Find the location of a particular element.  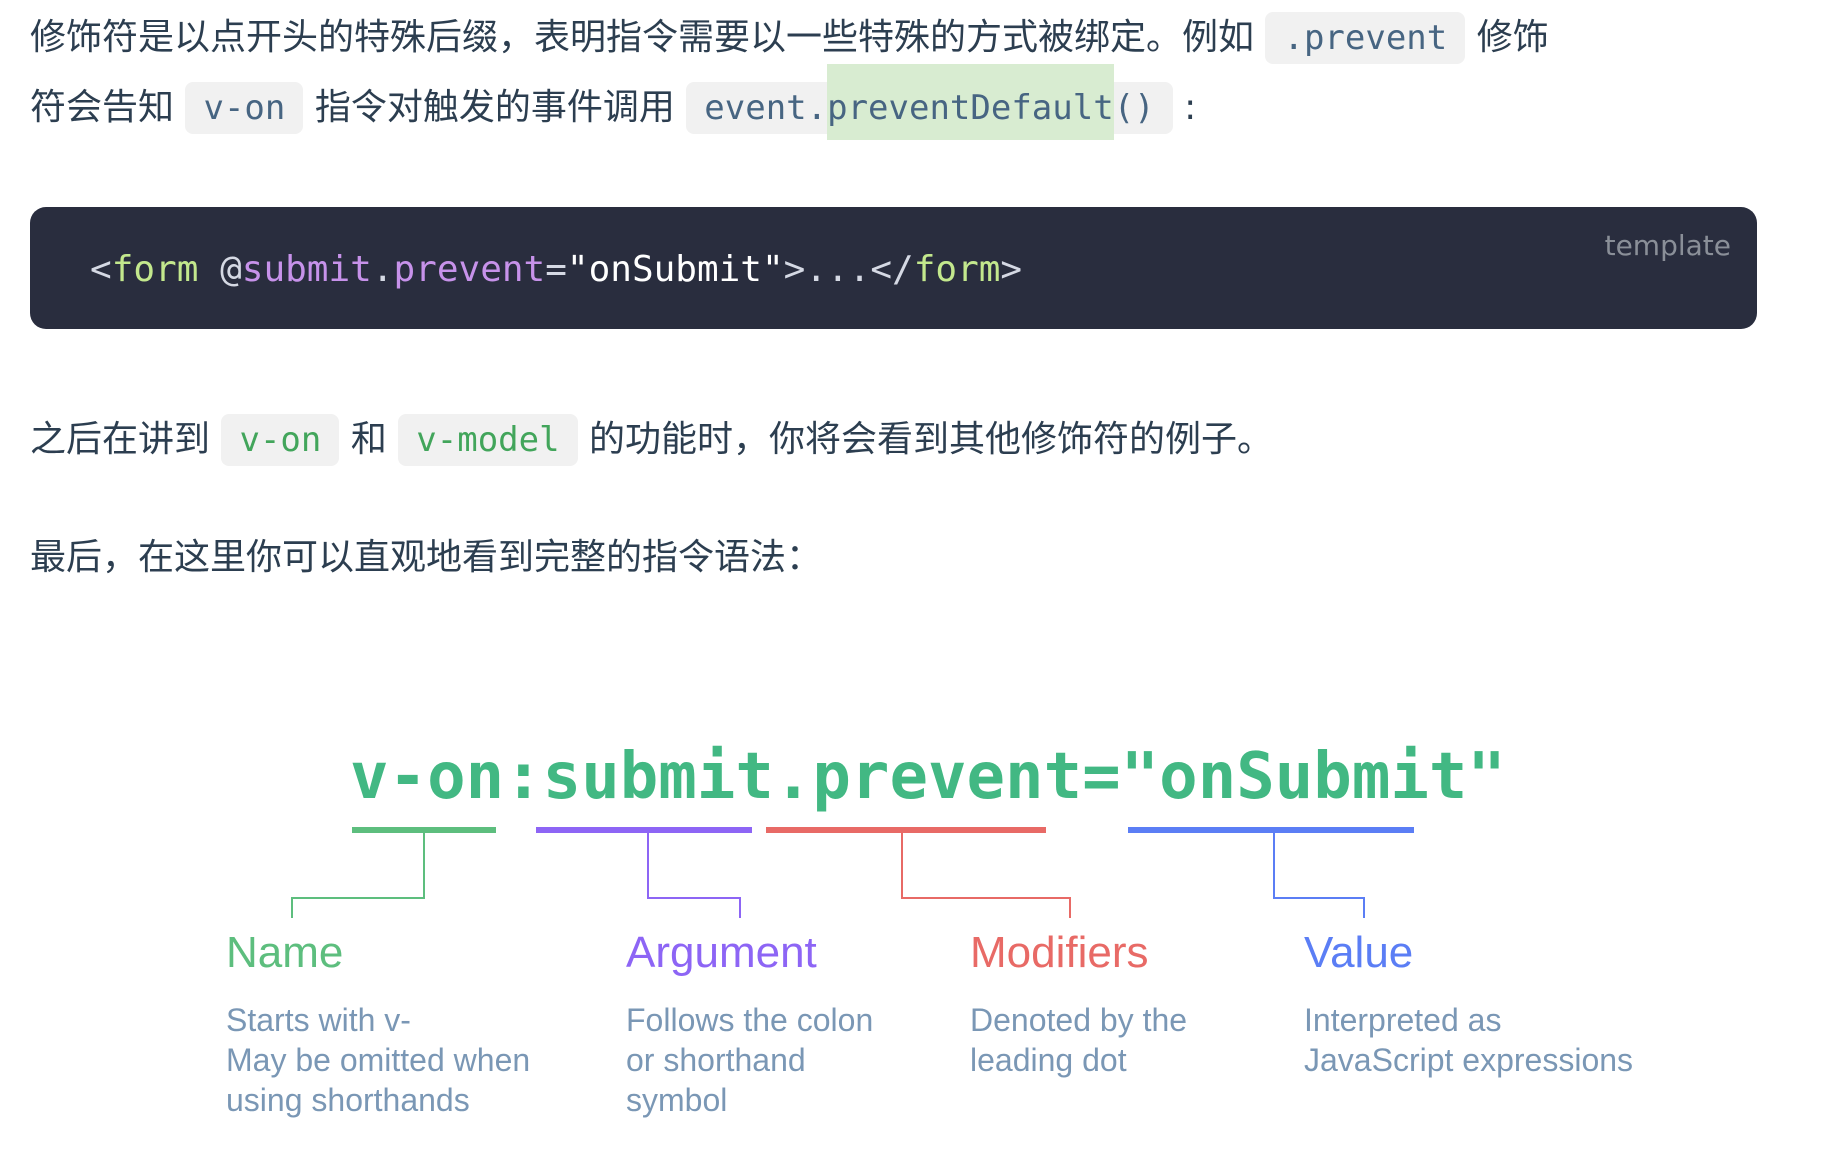

paragraph-text: 之后在讲到 is located at coordinates (120, 439).